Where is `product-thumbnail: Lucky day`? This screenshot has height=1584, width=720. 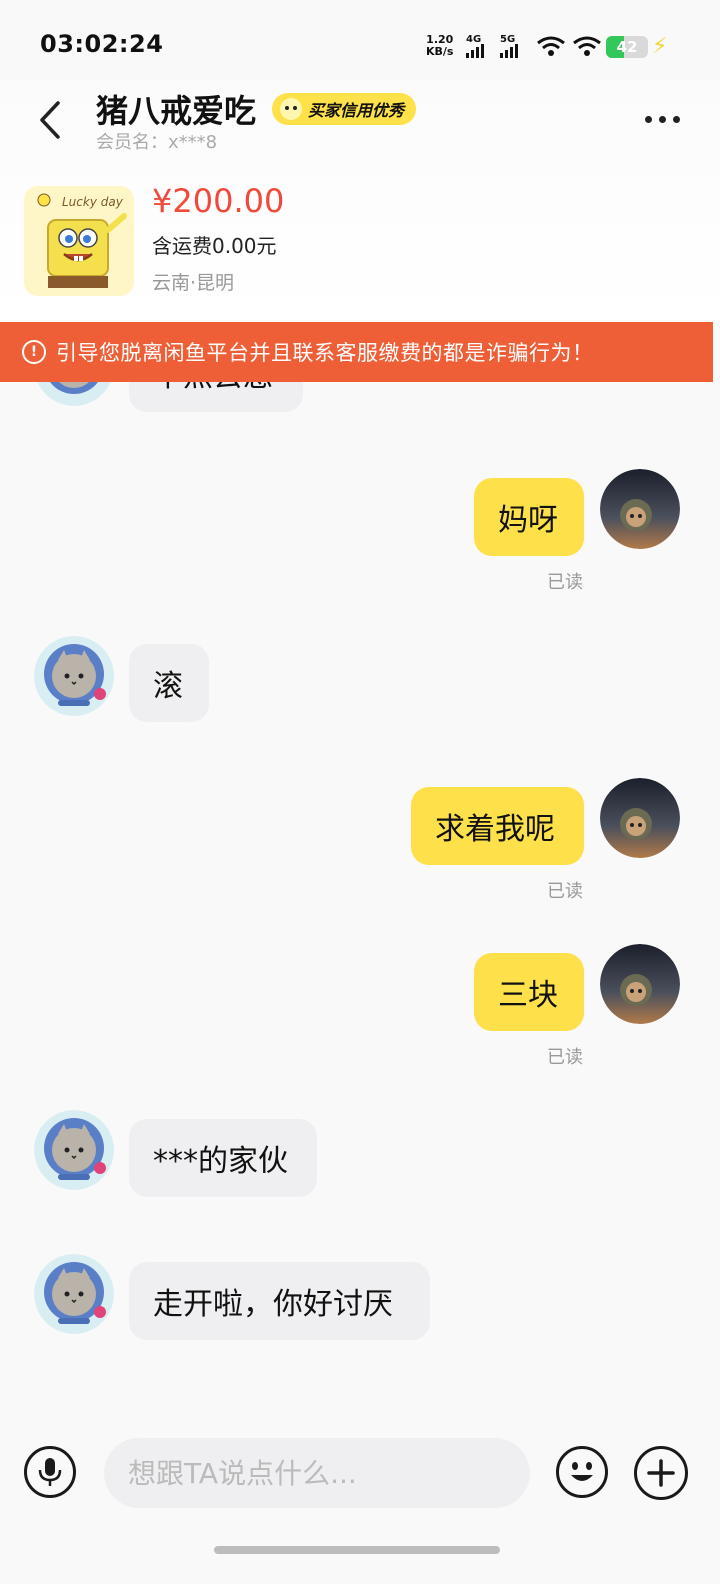
product-thumbnail: Lucky day is located at coordinates (79, 241).